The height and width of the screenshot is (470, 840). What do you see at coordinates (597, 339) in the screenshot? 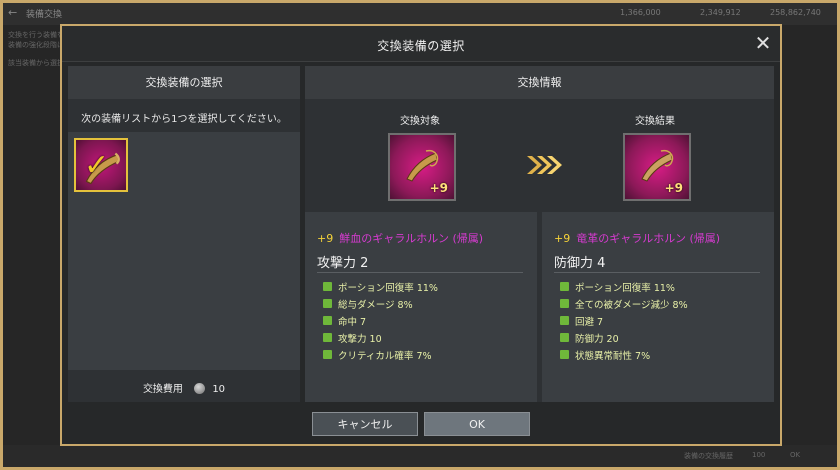
I see `stat-text: 防御力 20` at bounding box center [597, 339].